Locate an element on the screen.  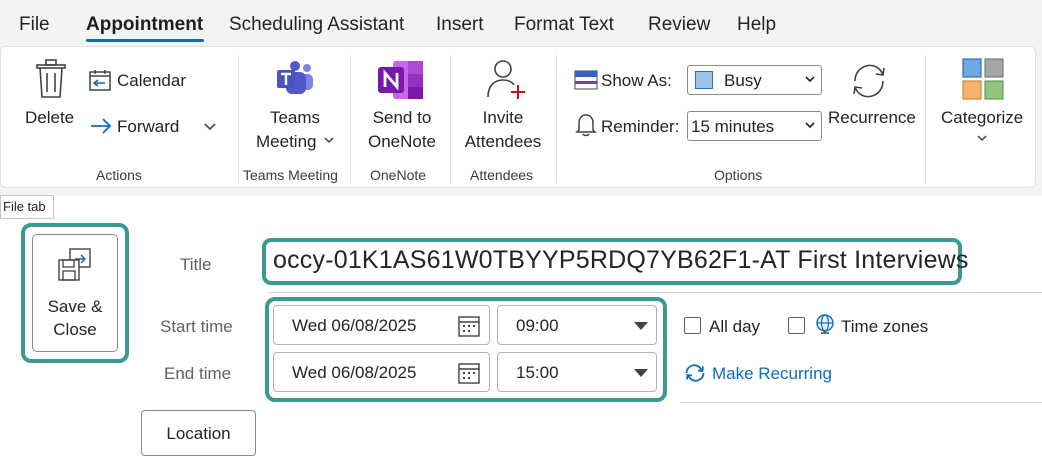
trash-icon is located at coordinates (51, 78).